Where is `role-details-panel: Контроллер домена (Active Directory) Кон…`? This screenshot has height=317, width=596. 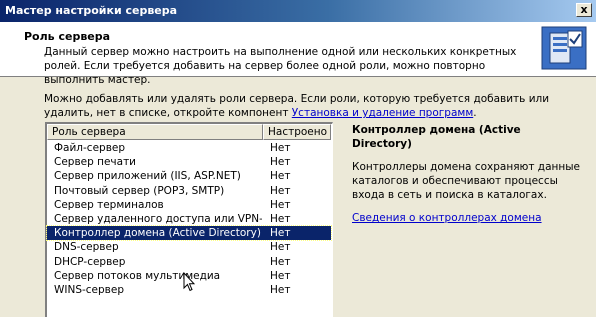
role-details-panel: Контроллер домена (Active Directory) Кон… is located at coordinates (467, 174).